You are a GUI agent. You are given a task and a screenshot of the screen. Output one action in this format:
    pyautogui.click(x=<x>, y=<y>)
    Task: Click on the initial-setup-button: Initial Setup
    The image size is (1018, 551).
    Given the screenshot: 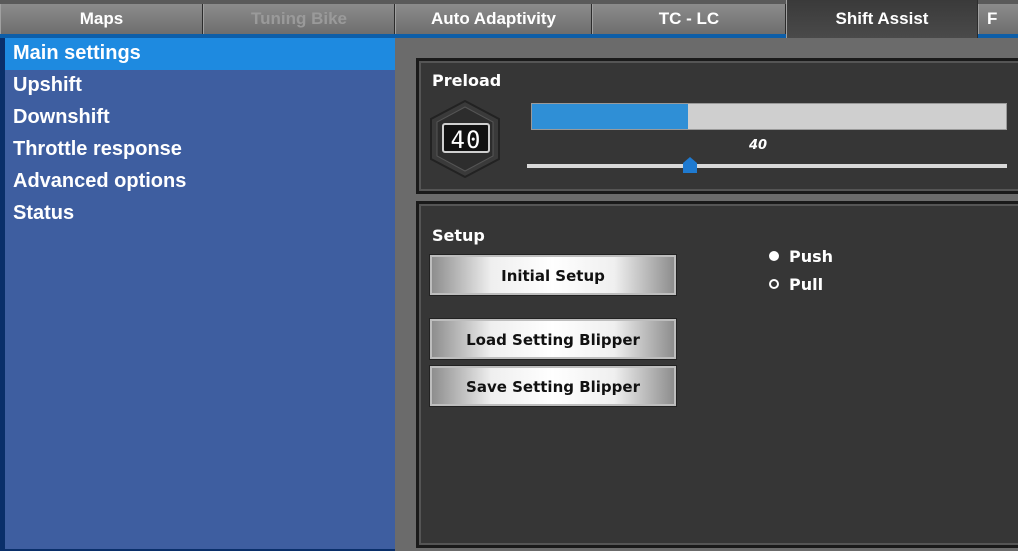 What is the action you would take?
    pyautogui.click(x=553, y=275)
    